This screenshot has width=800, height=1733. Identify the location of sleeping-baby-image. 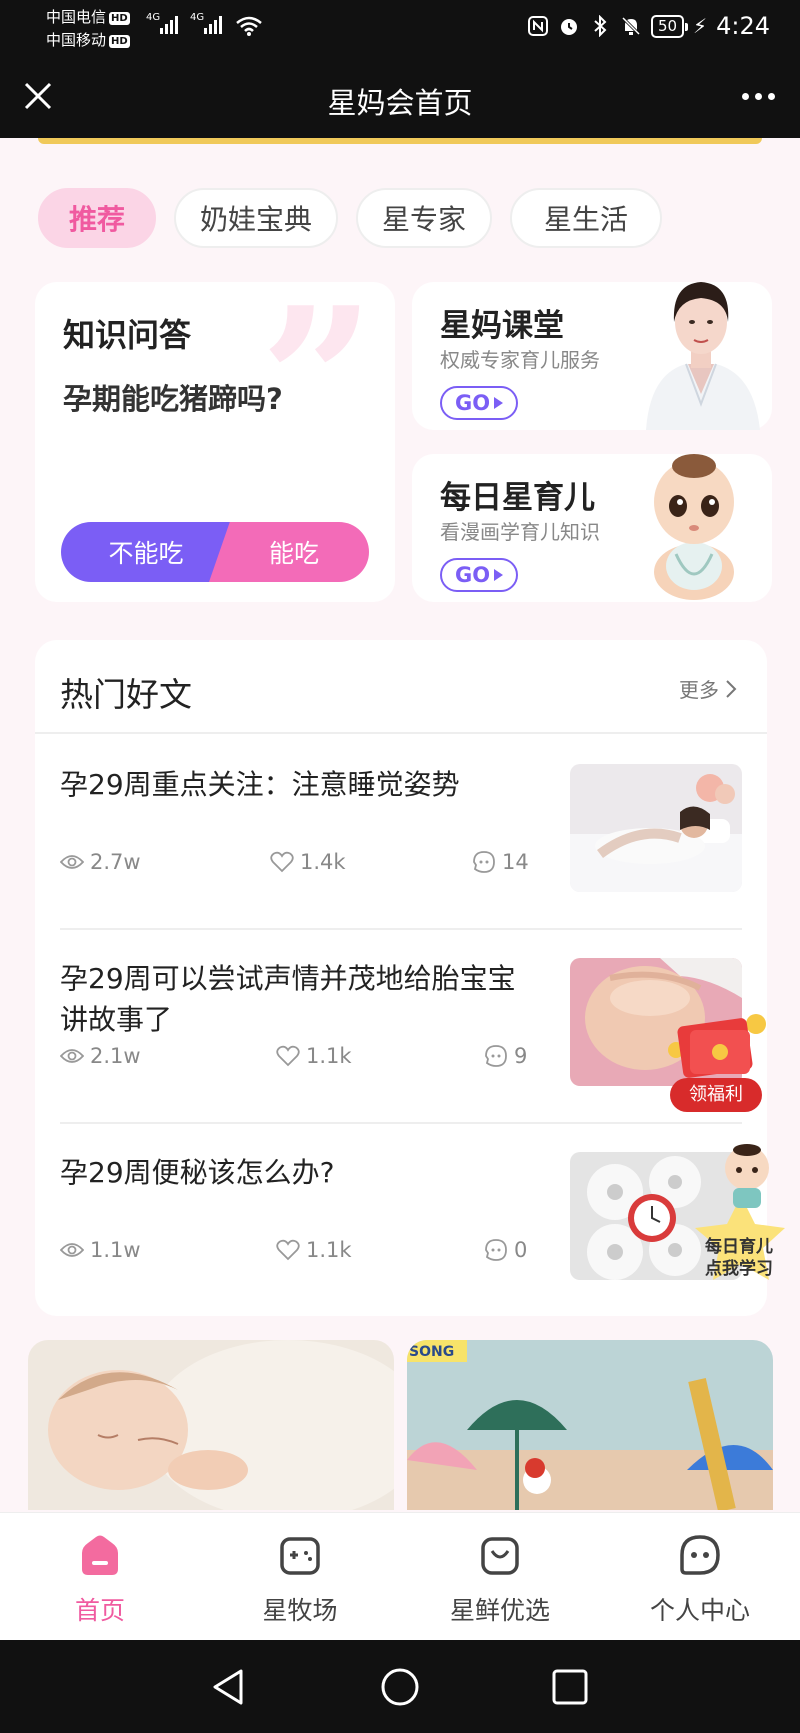
(211, 1425).